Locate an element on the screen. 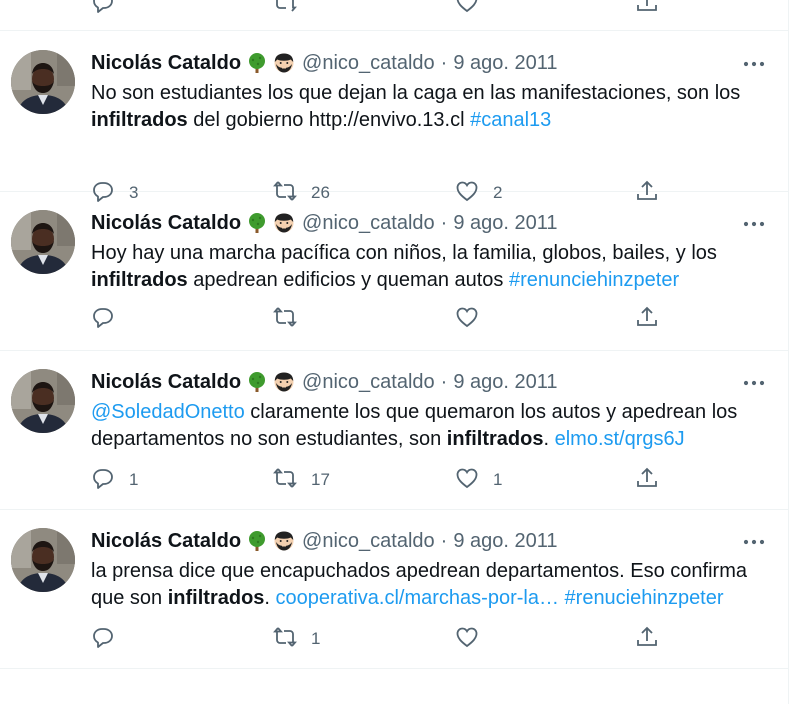 Image resolution: width=796 pixels, height=704 pixels. text-segment: del gobierno http://envivo.13.cl is located at coordinates (329, 120).